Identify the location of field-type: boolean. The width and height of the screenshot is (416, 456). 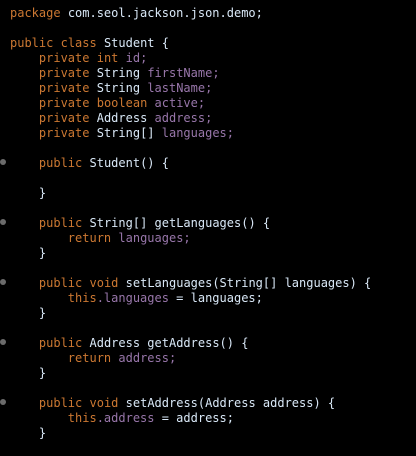
(122, 103).